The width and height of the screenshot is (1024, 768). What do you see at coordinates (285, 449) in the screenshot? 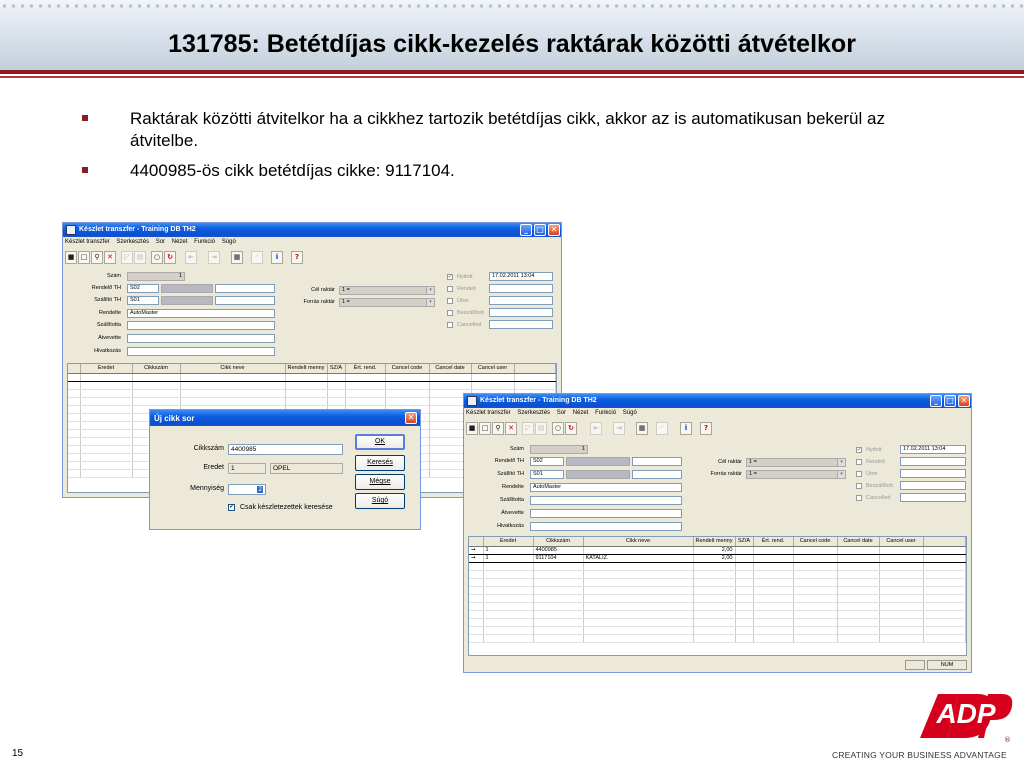
I see `cikkszam-input: 4400985` at bounding box center [285, 449].